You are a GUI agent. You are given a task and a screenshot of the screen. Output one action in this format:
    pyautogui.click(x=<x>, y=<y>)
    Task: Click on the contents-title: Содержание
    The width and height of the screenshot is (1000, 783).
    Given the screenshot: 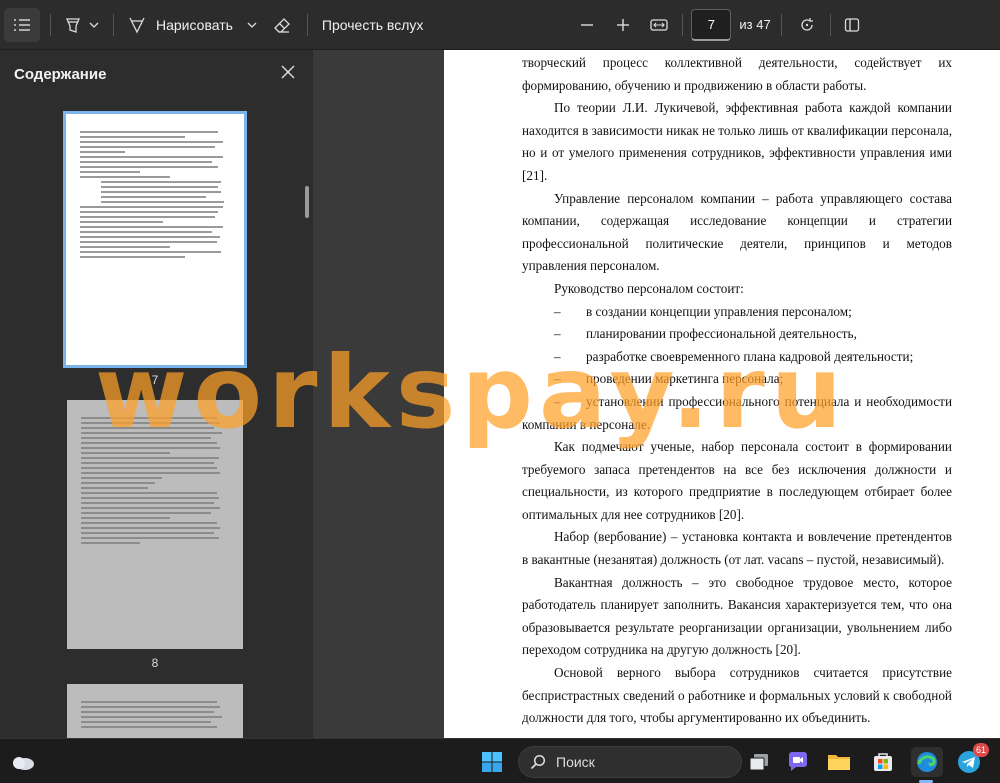 What is the action you would take?
    pyautogui.click(x=60, y=74)
    